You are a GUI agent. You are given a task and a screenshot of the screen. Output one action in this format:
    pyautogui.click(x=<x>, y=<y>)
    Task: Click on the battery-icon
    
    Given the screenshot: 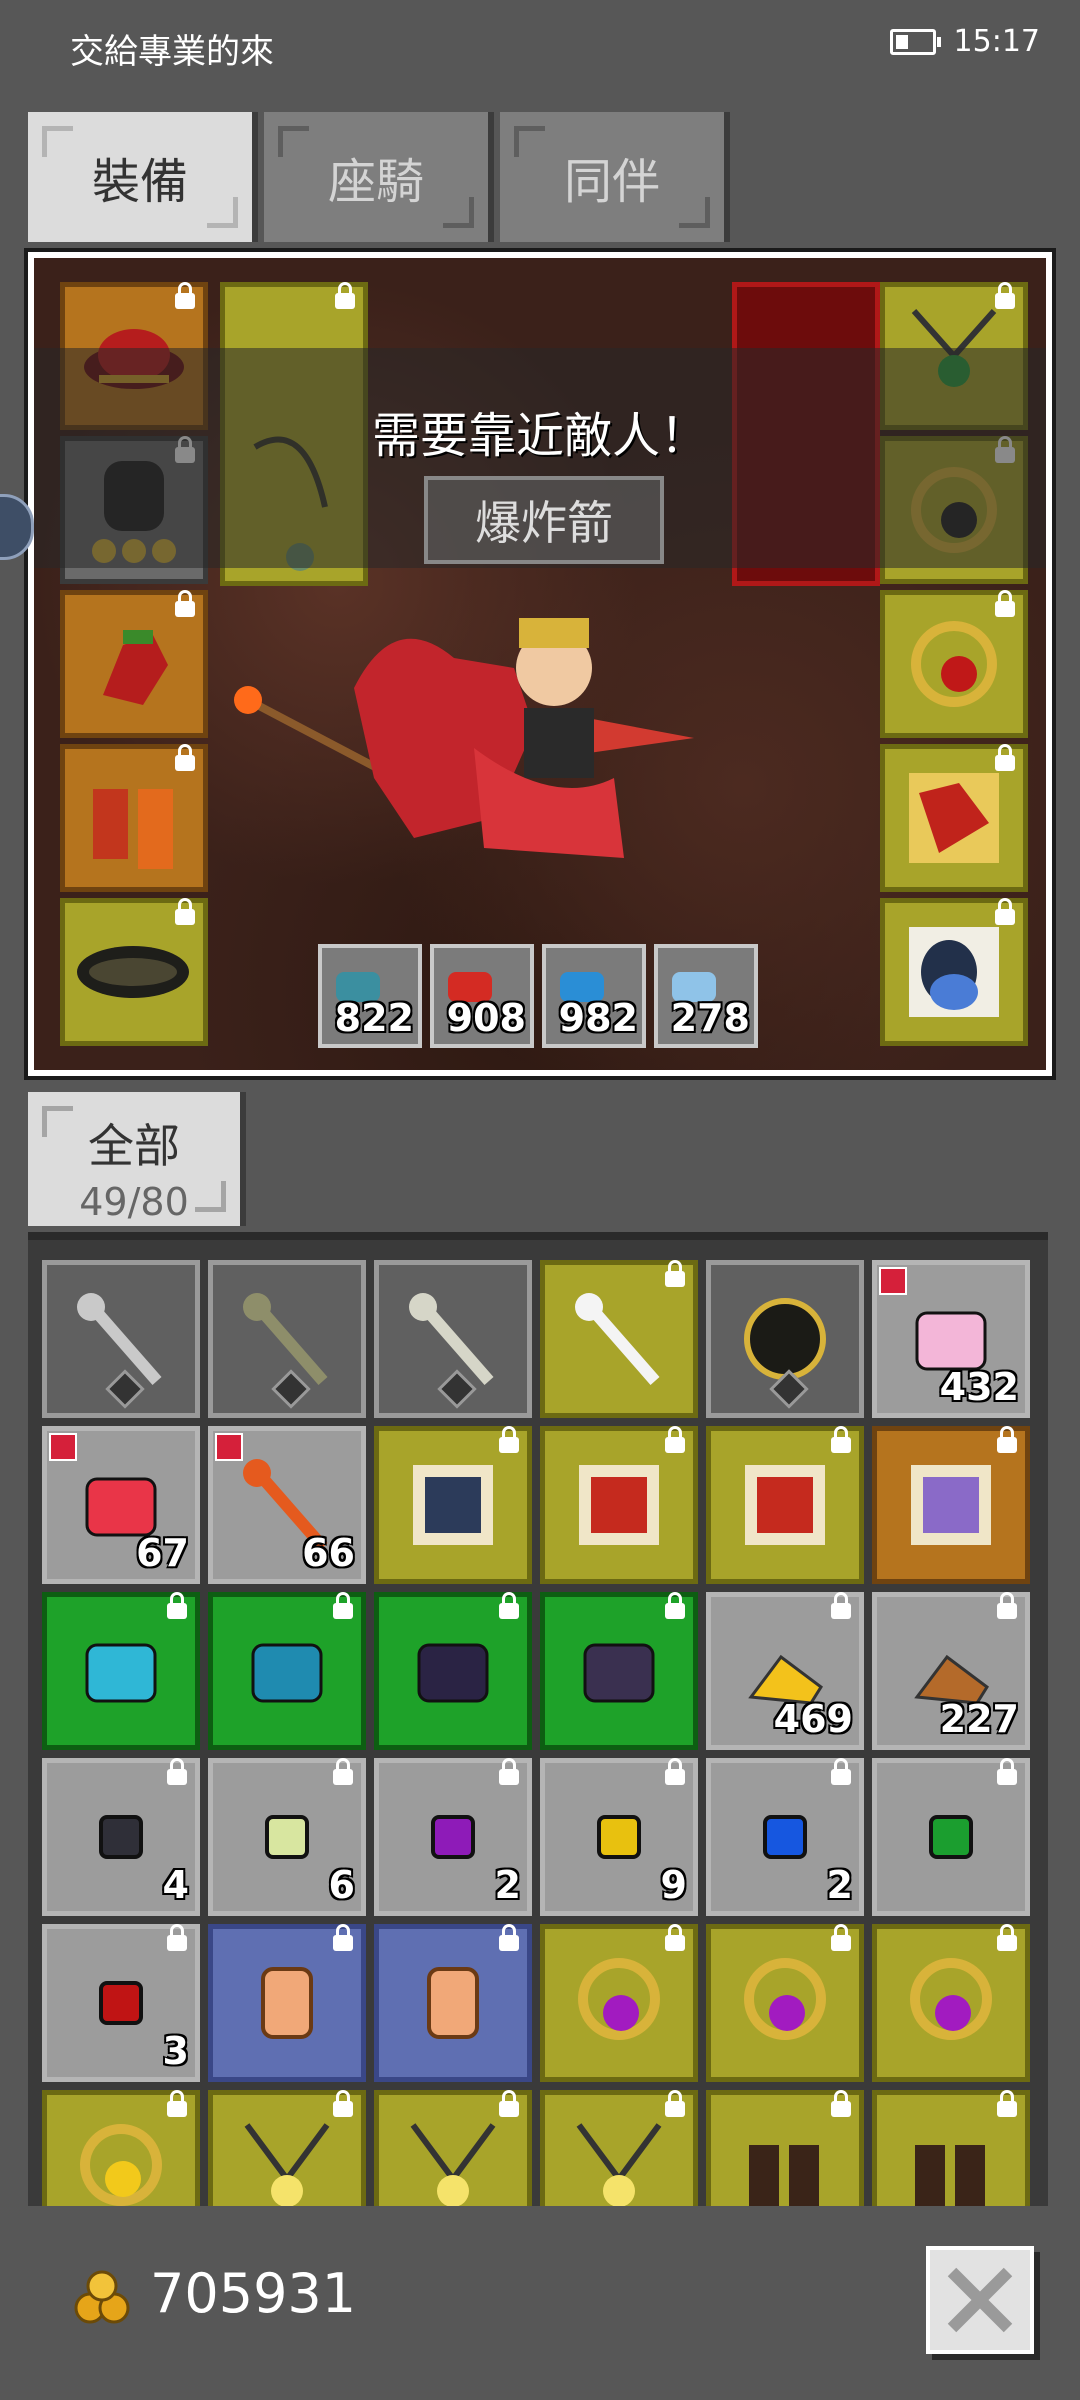 What is the action you would take?
    pyautogui.click(x=915, y=41)
    